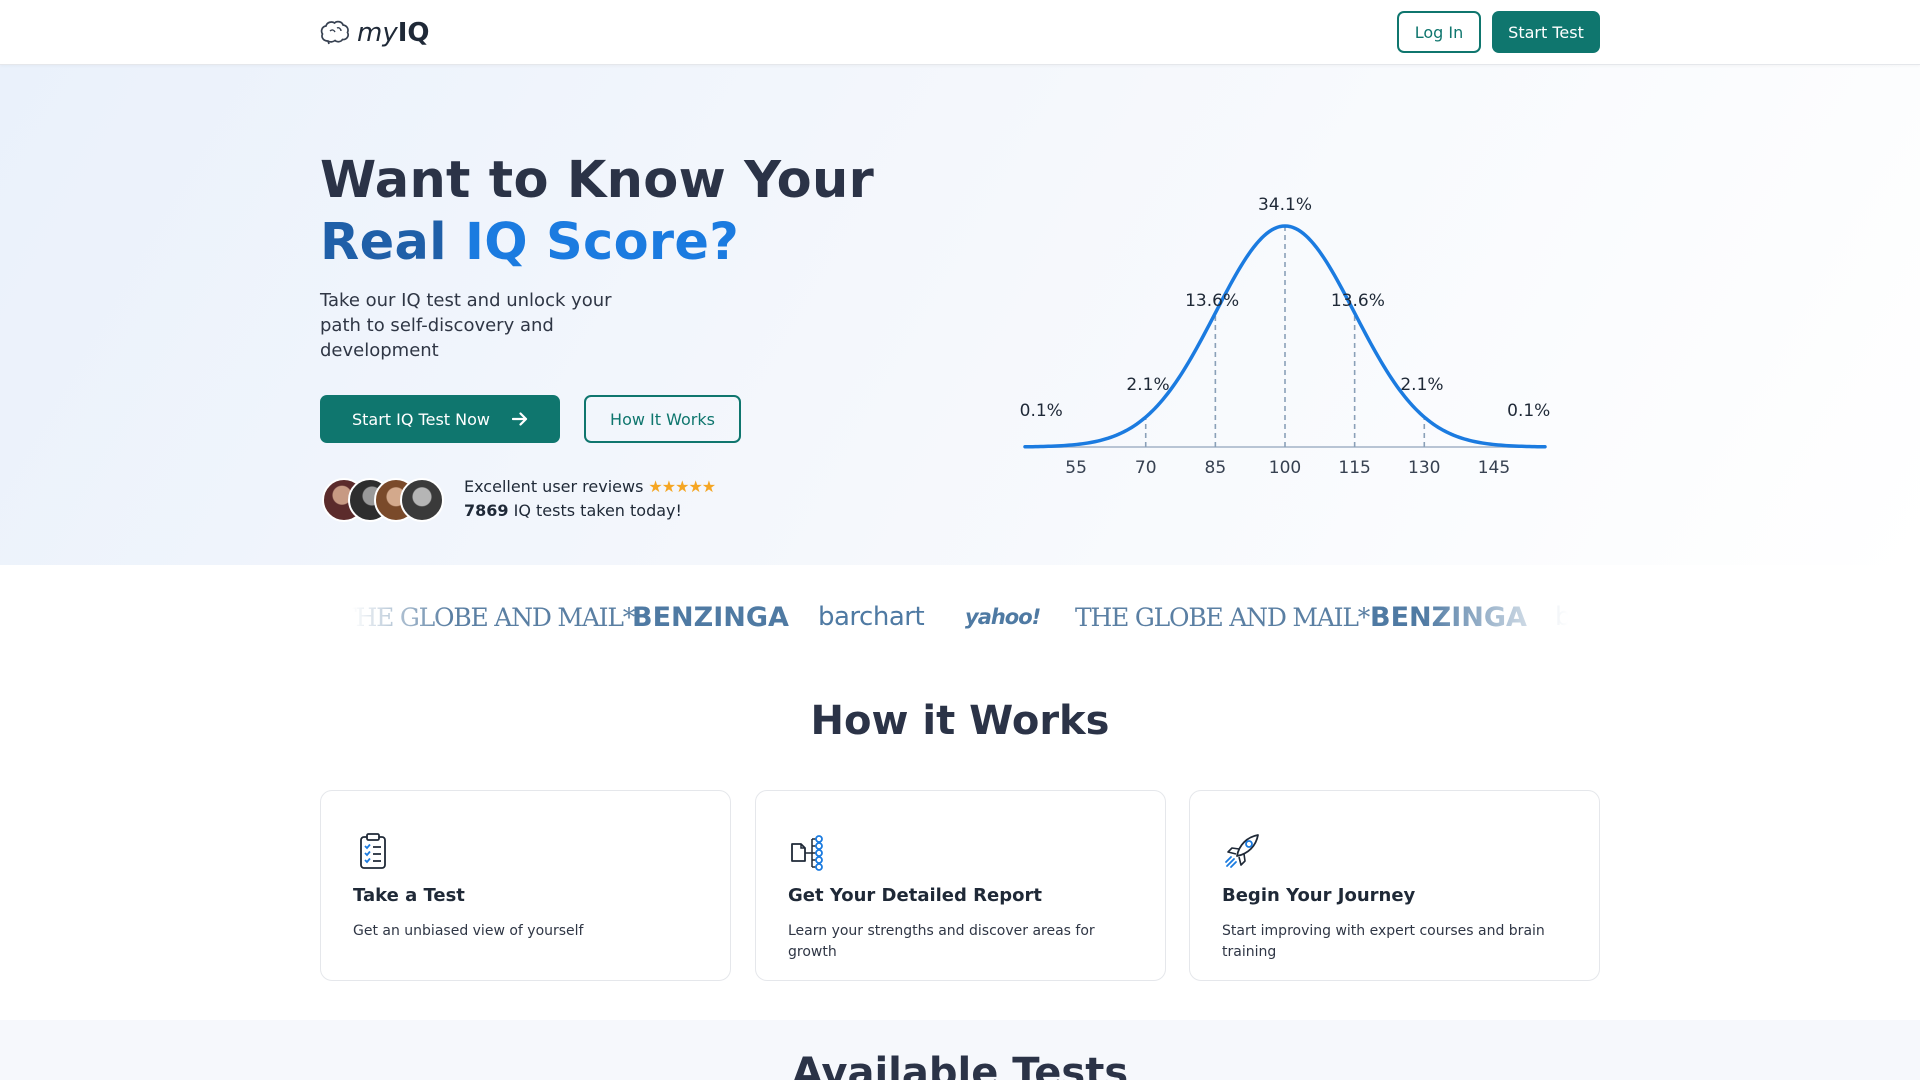  What do you see at coordinates (1076, 468) in the screenshot?
I see `chart-tick-label: 55` at bounding box center [1076, 468].